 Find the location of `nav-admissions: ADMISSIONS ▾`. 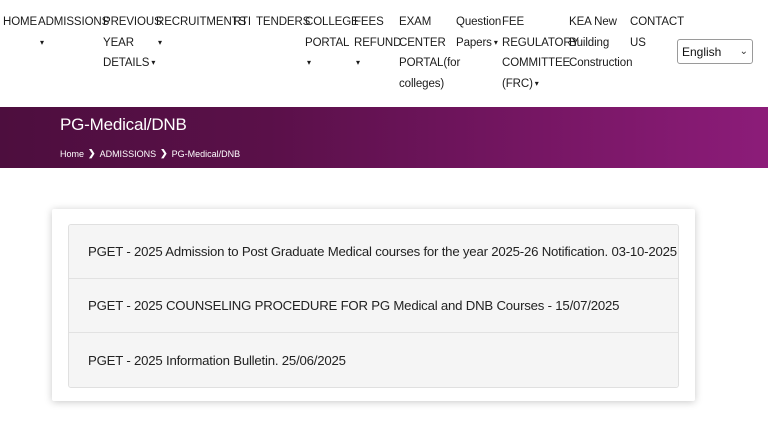

nav-admissions: ADMISSIONS ▾ is located at coordinates (73, 32).